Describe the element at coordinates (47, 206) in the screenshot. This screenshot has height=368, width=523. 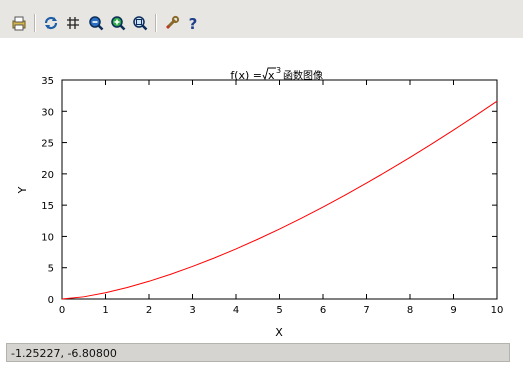
I see `y-tick-label: 15` at that location.